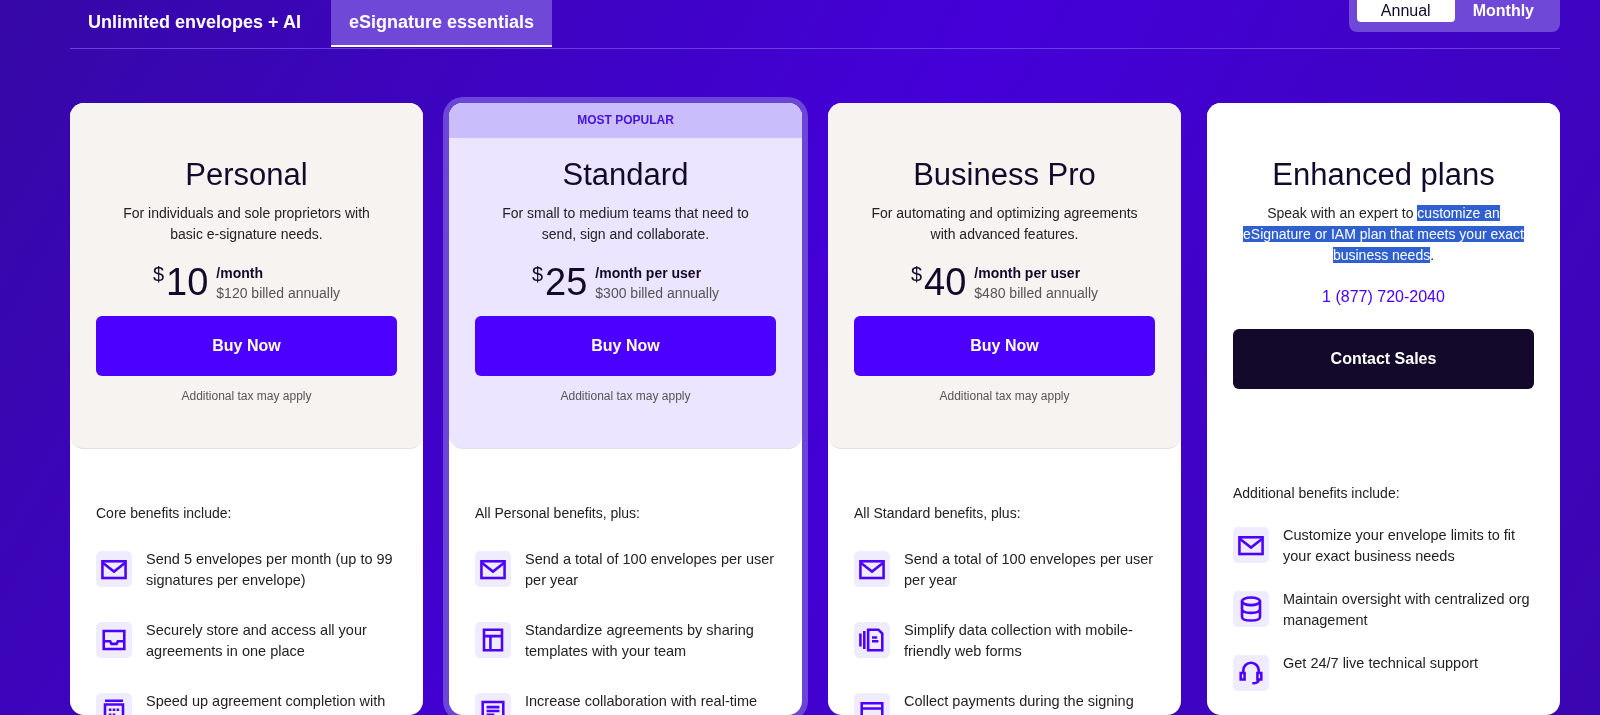 This screenshot has height=715, width=1600. Describe the element at coordinates (1383, 359) in the screenshot. I see `contact-button: Contact Sales` at that location.